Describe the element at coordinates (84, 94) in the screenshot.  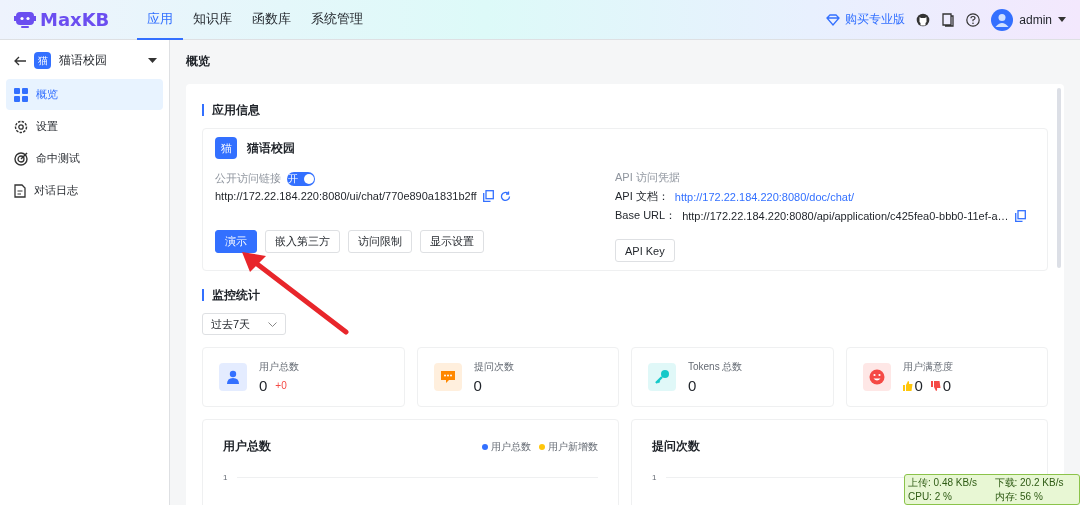
I see `sidebar-item: 概览` at that location.